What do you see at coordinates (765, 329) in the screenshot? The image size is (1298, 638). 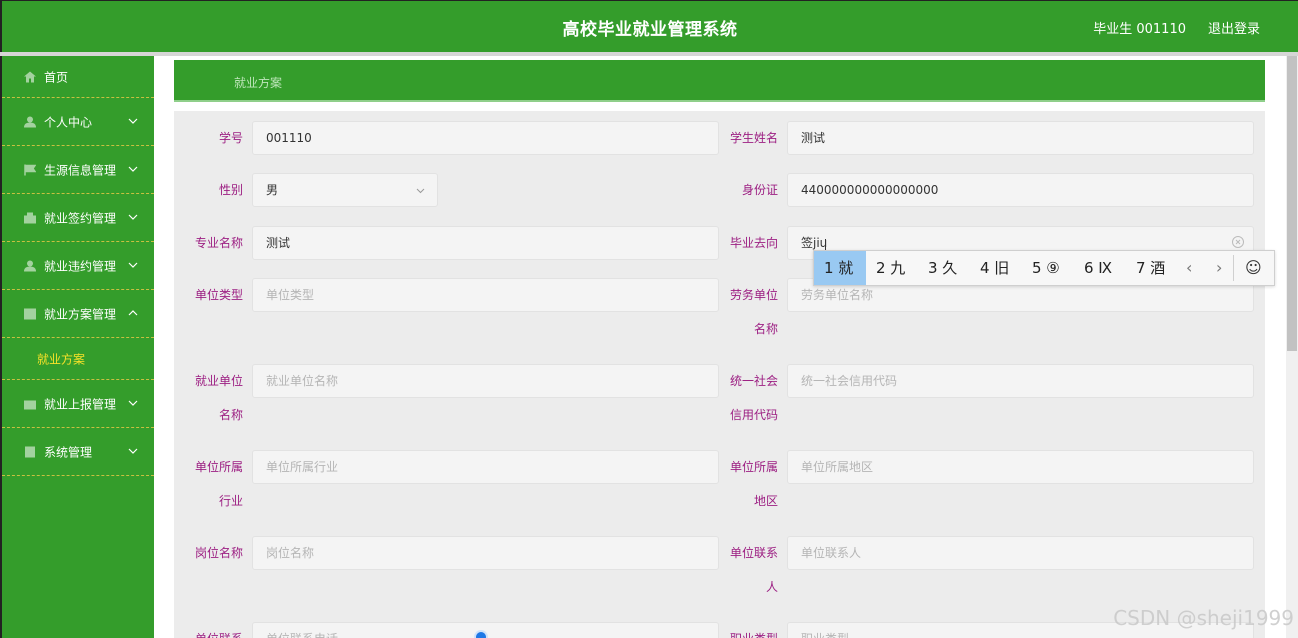 I see `label-labor-unit-2: 名称` at bounding box center [765, 329].